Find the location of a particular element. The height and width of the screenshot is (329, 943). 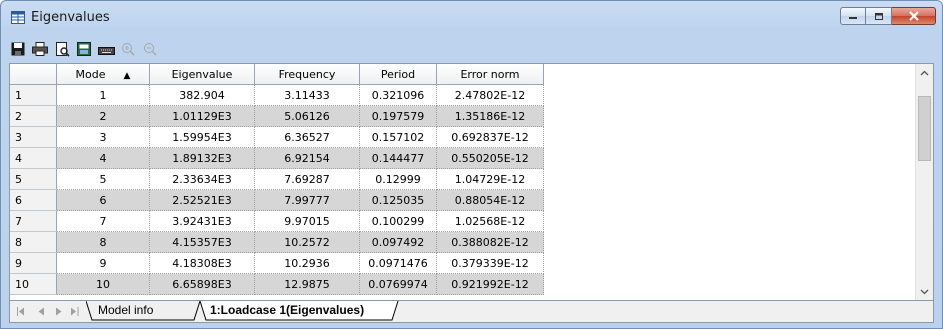

row-number: 10 is located at coordinates (33, 284).